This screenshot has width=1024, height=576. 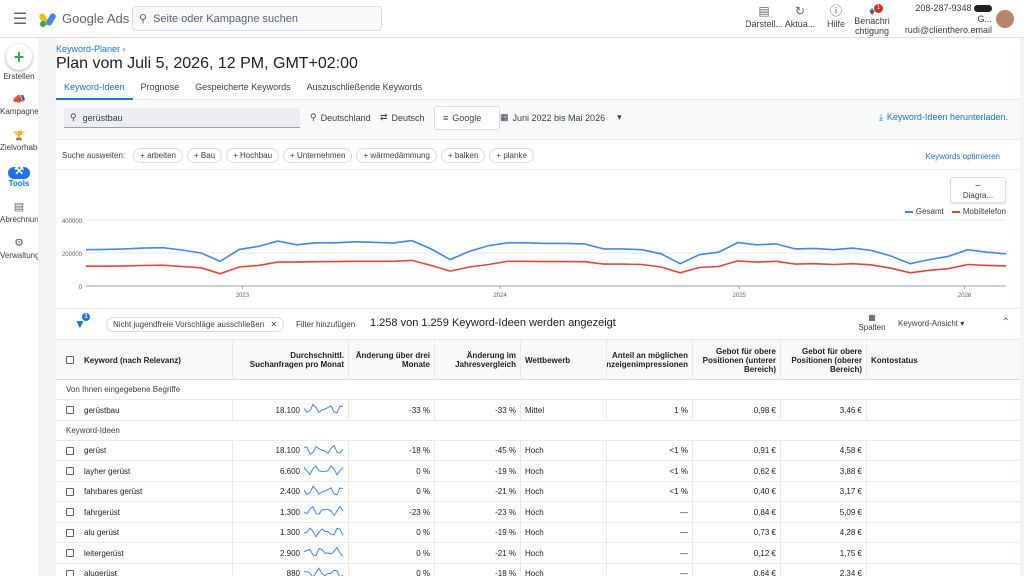 What do you see at coordinates (160, 89) in the screenshot?
I see `tab-forecast: Prognose` at bounding box center [160, 89].